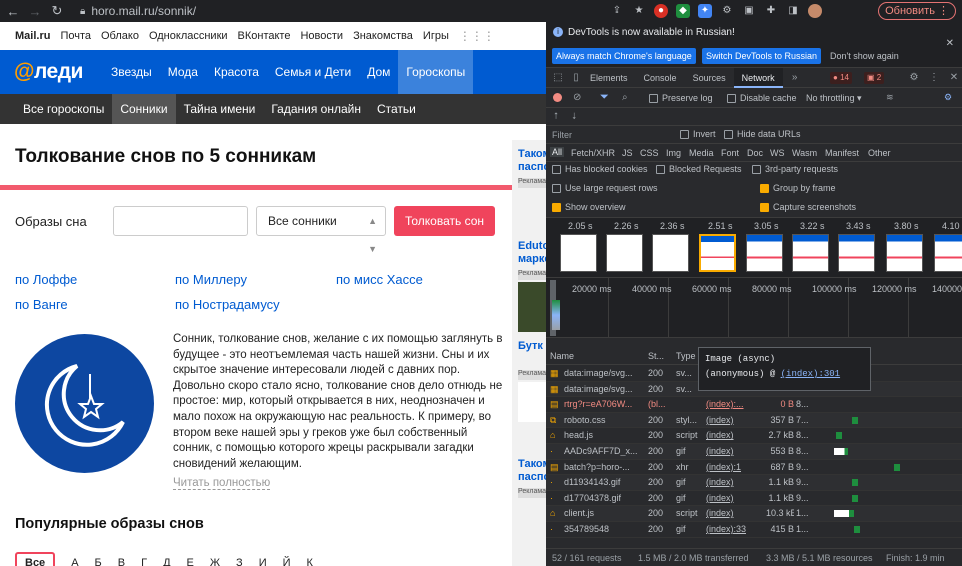  I want to click on inspect-icon: ⬚, so click(558, 78).